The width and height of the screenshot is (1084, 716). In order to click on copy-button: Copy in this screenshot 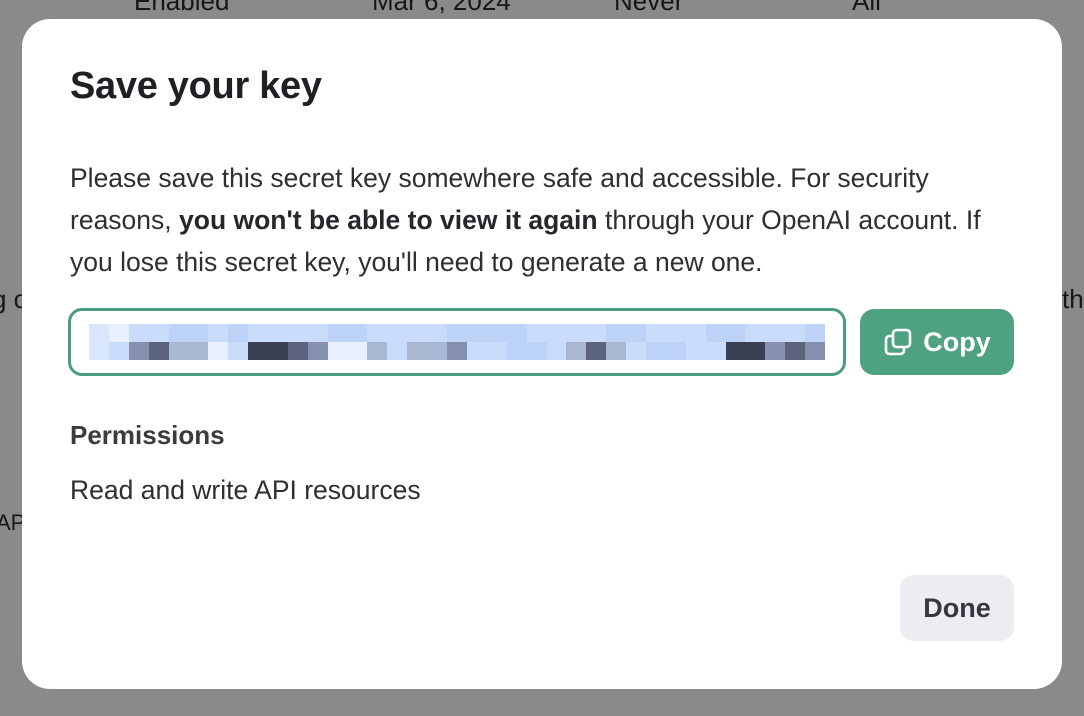, I will do `click(937, 342)`.